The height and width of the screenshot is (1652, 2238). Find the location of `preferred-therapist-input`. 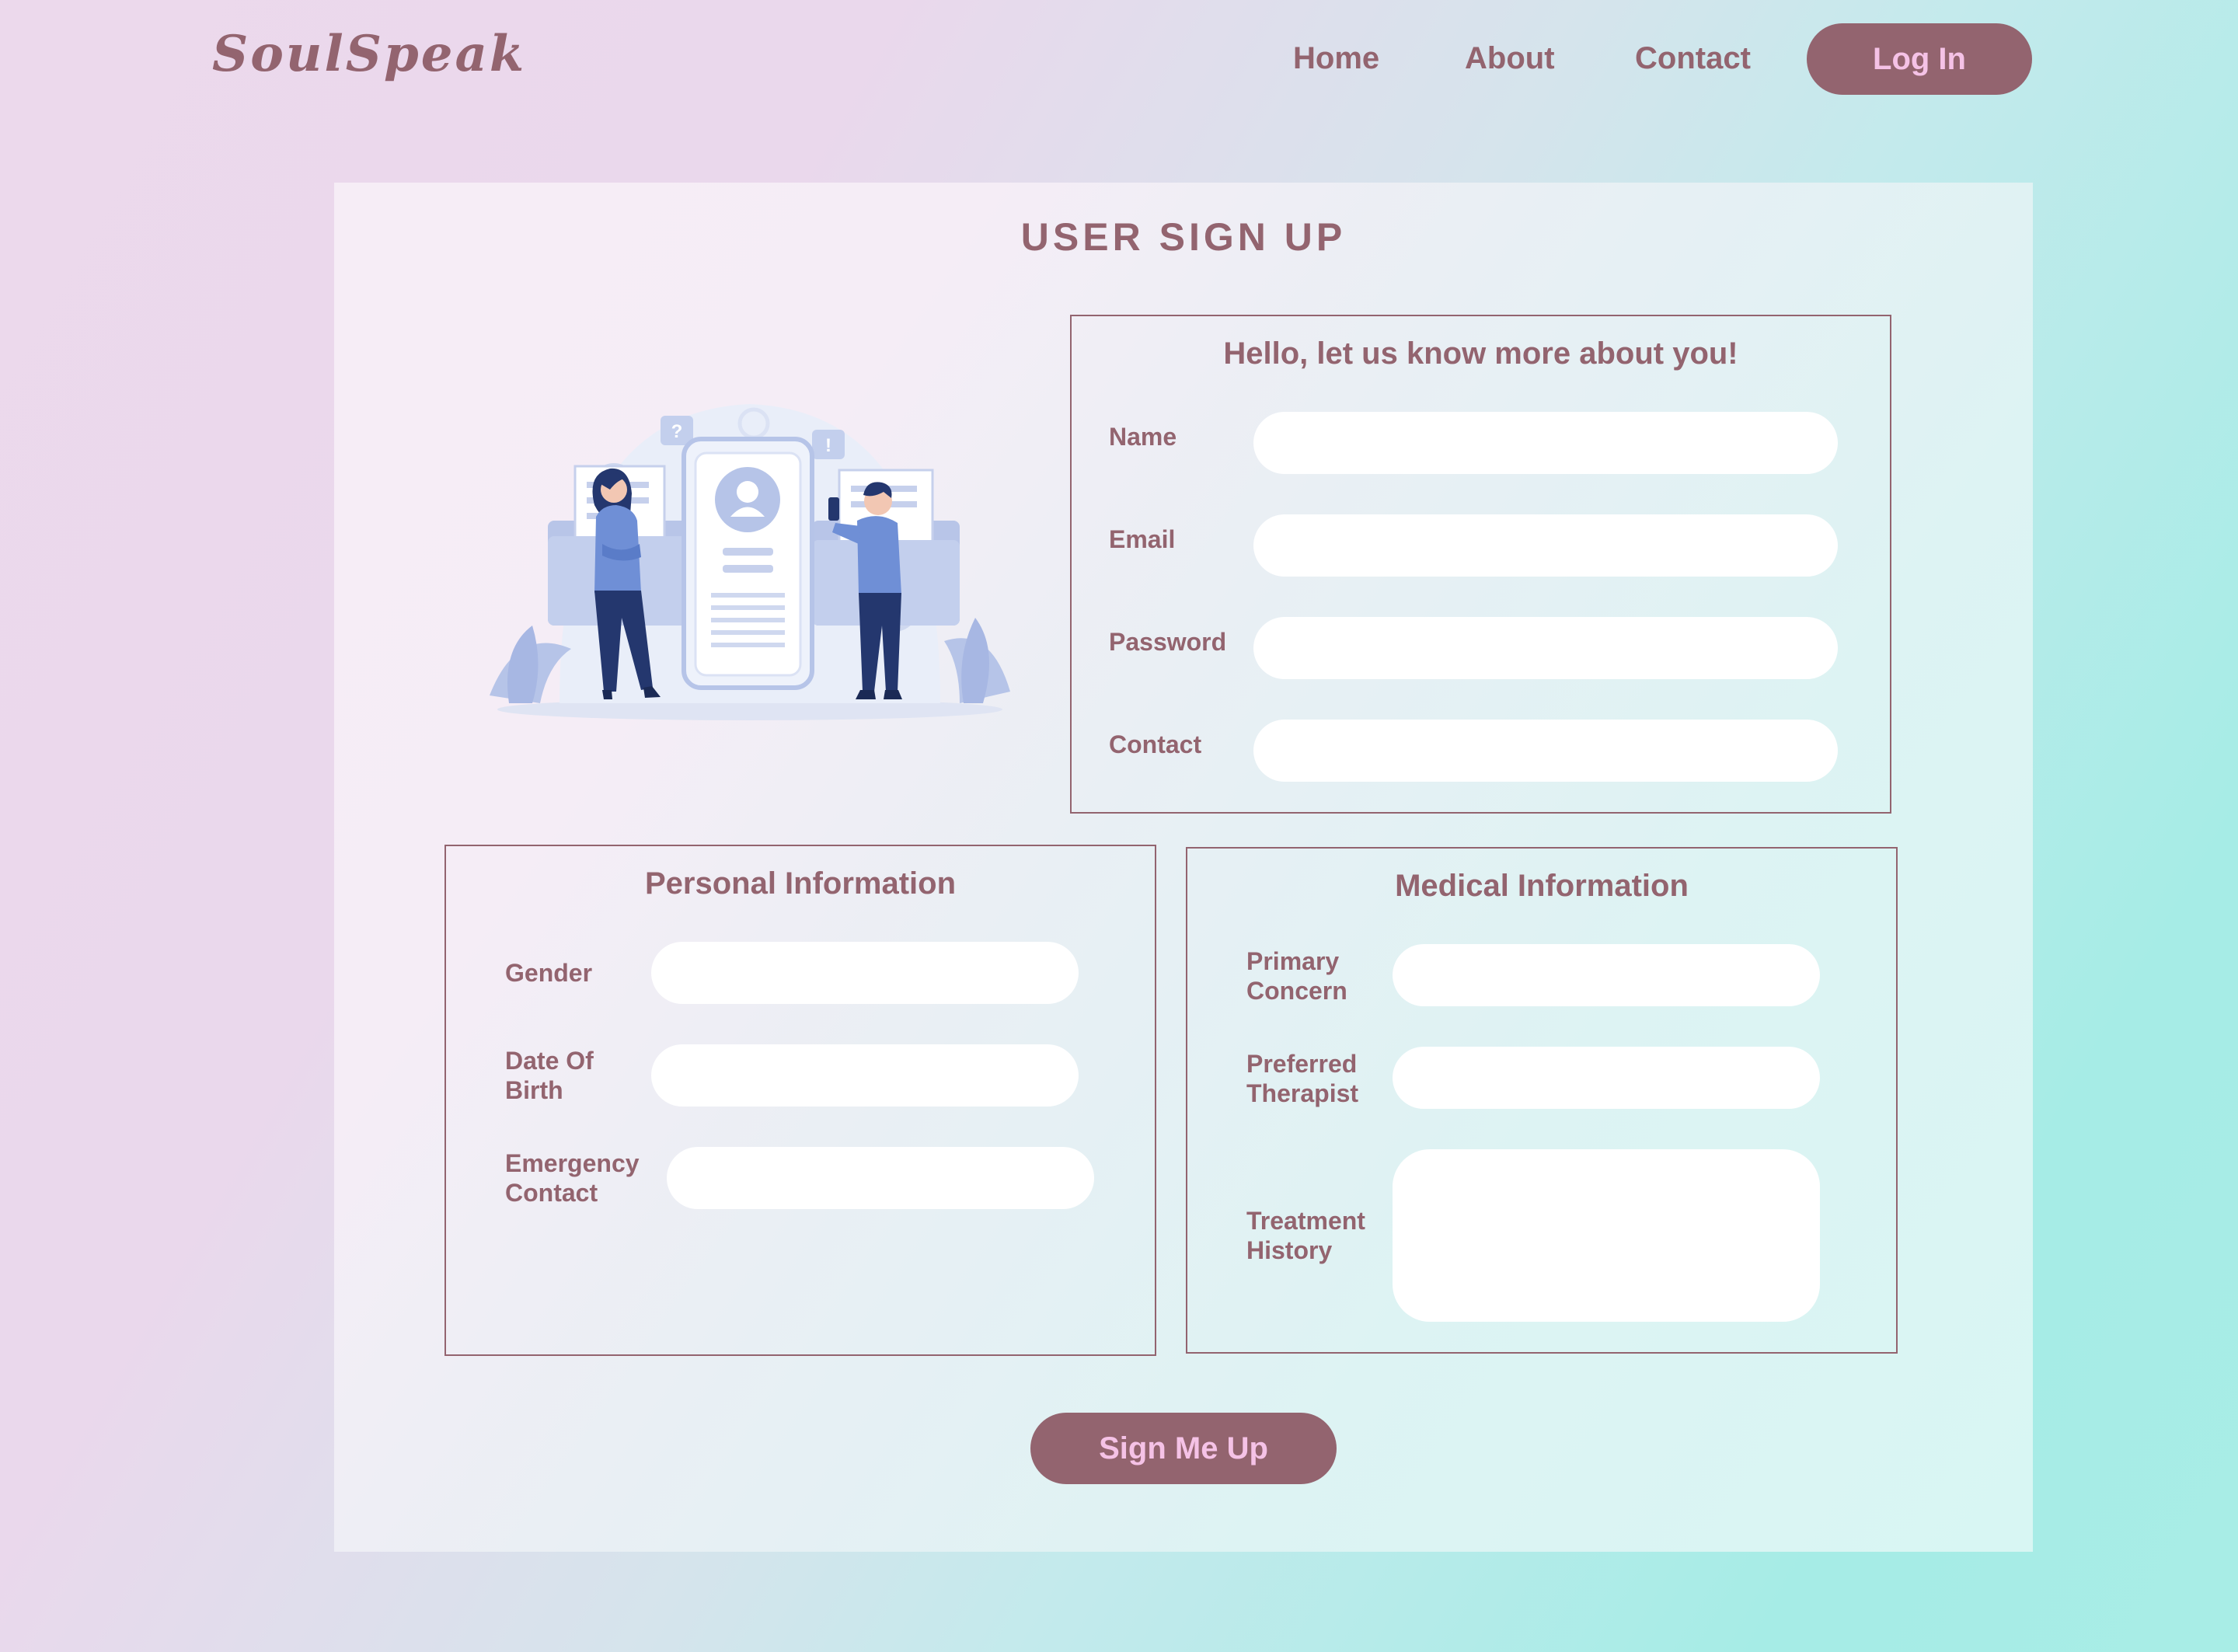

preferred-therapist-input is located at coordinates (1606, 1078).